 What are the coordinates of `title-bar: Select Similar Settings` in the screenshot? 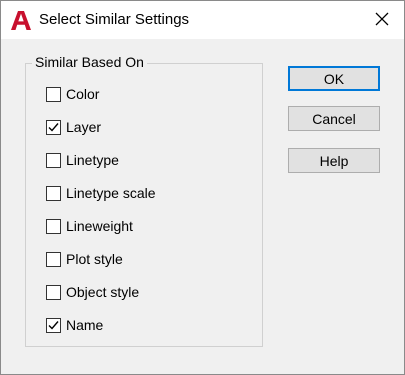 It's located at (202, 20).